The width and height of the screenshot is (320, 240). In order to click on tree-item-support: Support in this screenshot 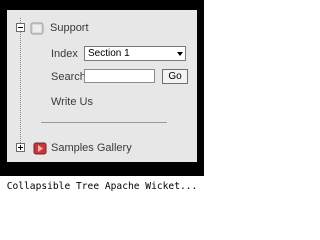, I will do `click(69, 28)`.